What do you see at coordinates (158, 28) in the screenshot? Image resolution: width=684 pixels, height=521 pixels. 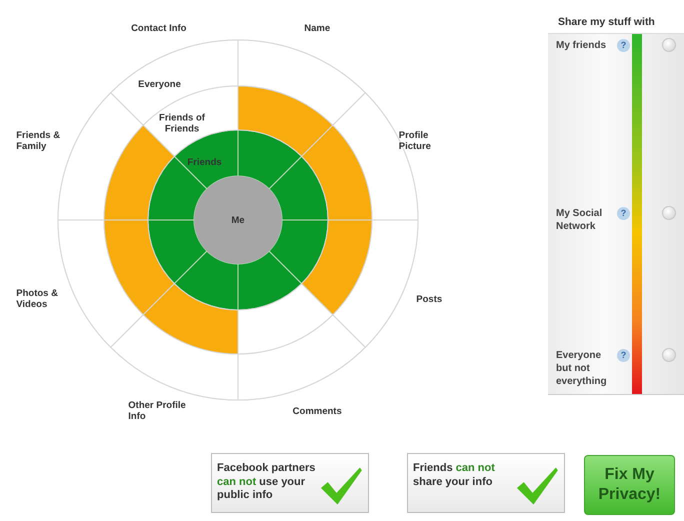 I see `category-label: Contact Info` at bounding box center [158, 28].